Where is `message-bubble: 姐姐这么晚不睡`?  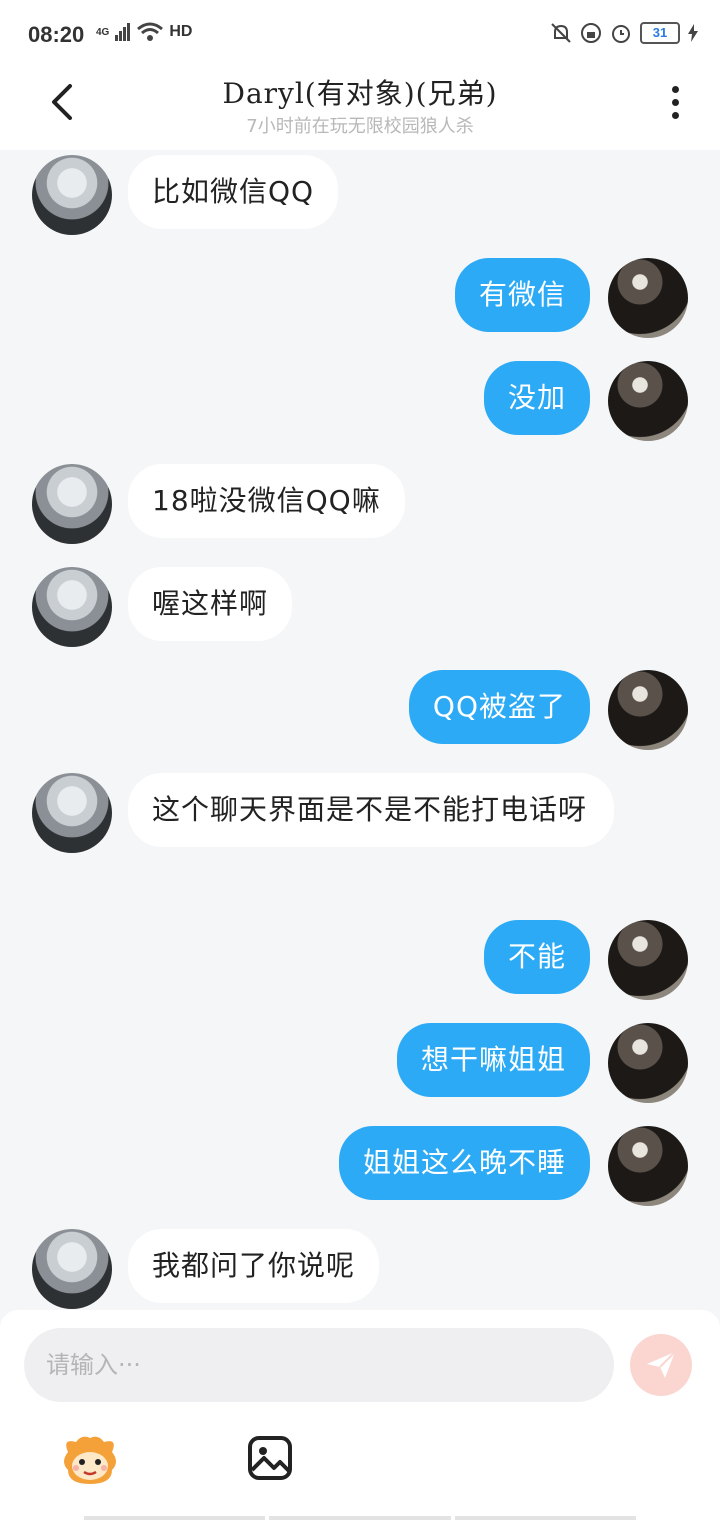
message-bubble: 姐姐这么晚不睡 is located at coordinates (464, 1163).